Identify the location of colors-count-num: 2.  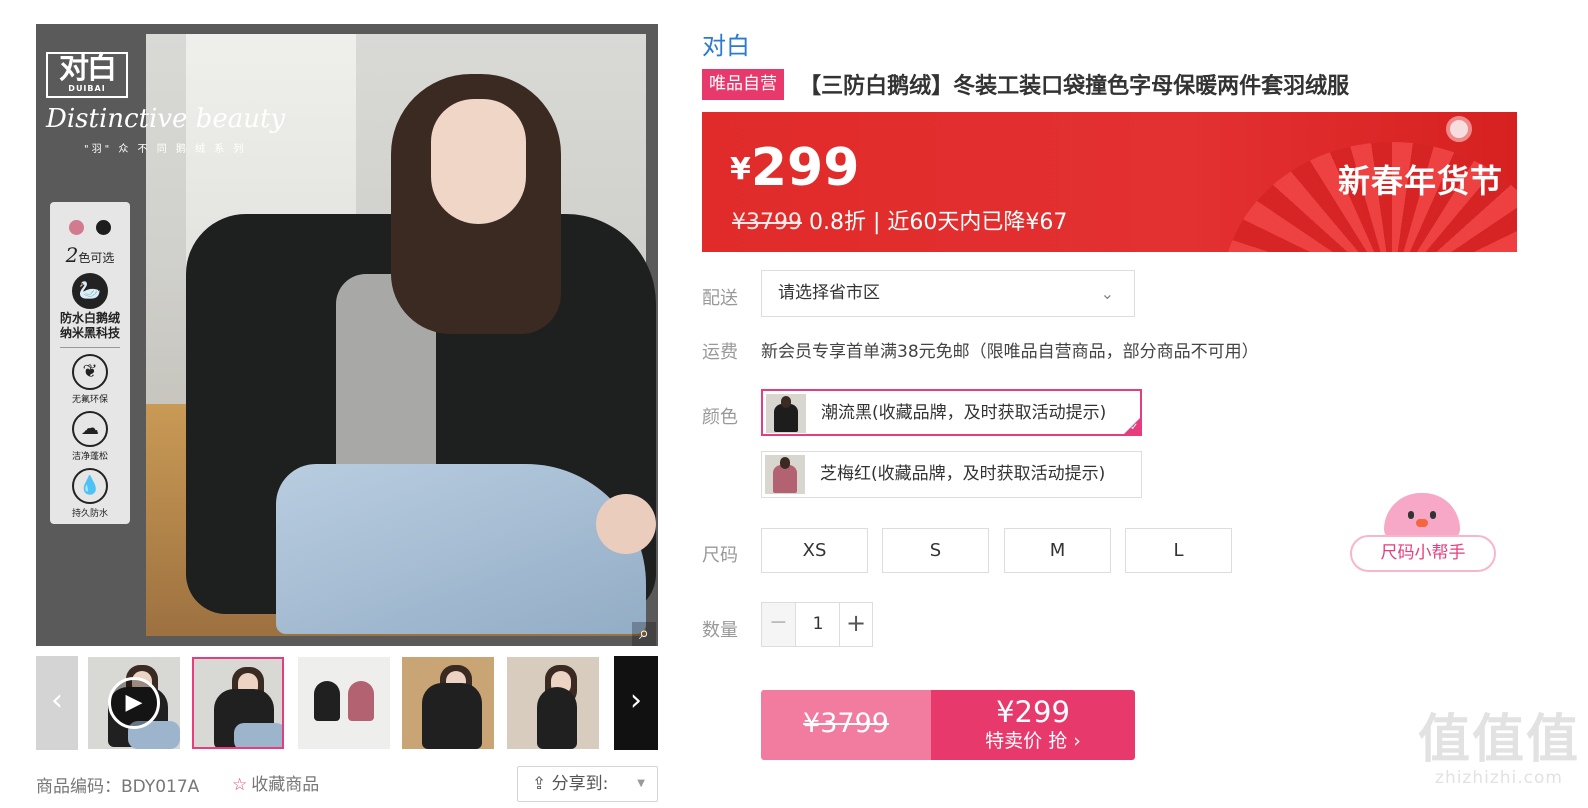
(72, 255).